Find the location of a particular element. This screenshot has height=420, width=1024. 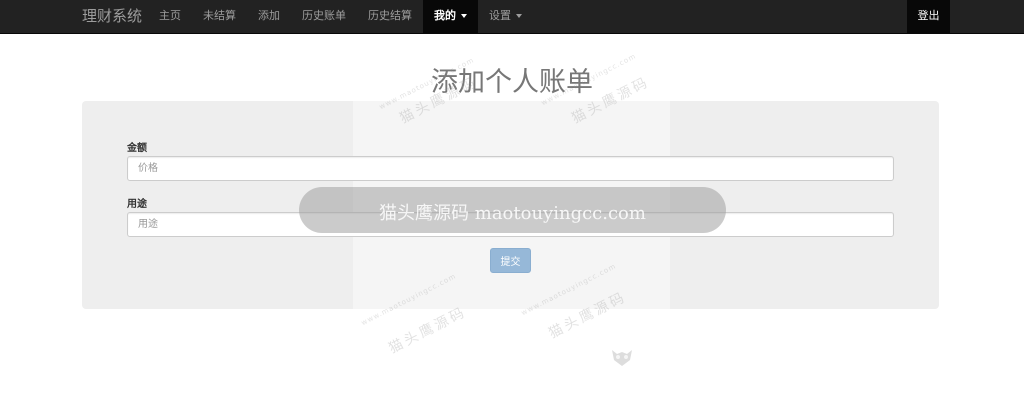

owl-icon is located at coordinates (622, 357).